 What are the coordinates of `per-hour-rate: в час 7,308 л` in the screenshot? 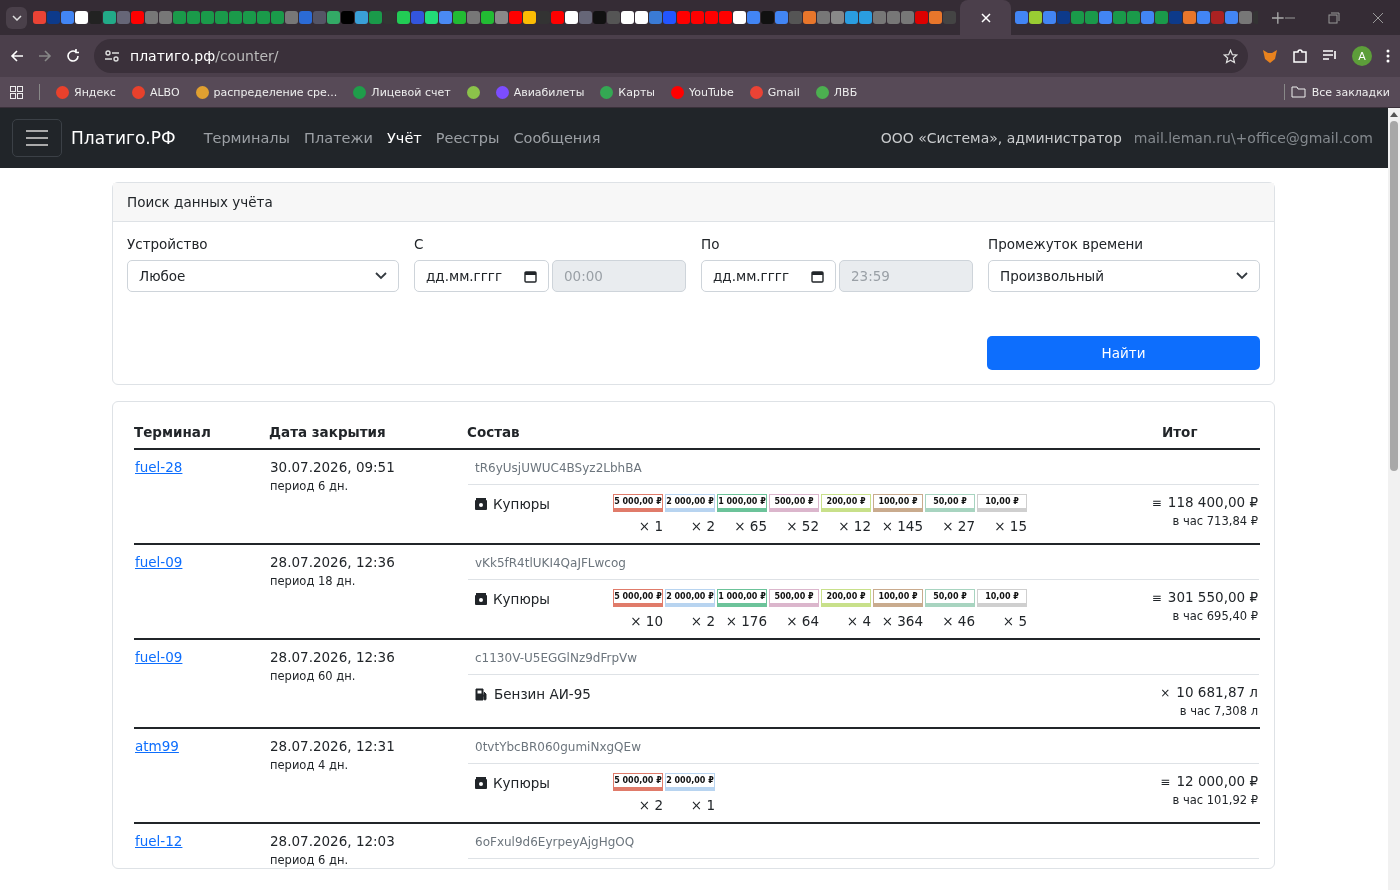 It's located at (1218, 711).